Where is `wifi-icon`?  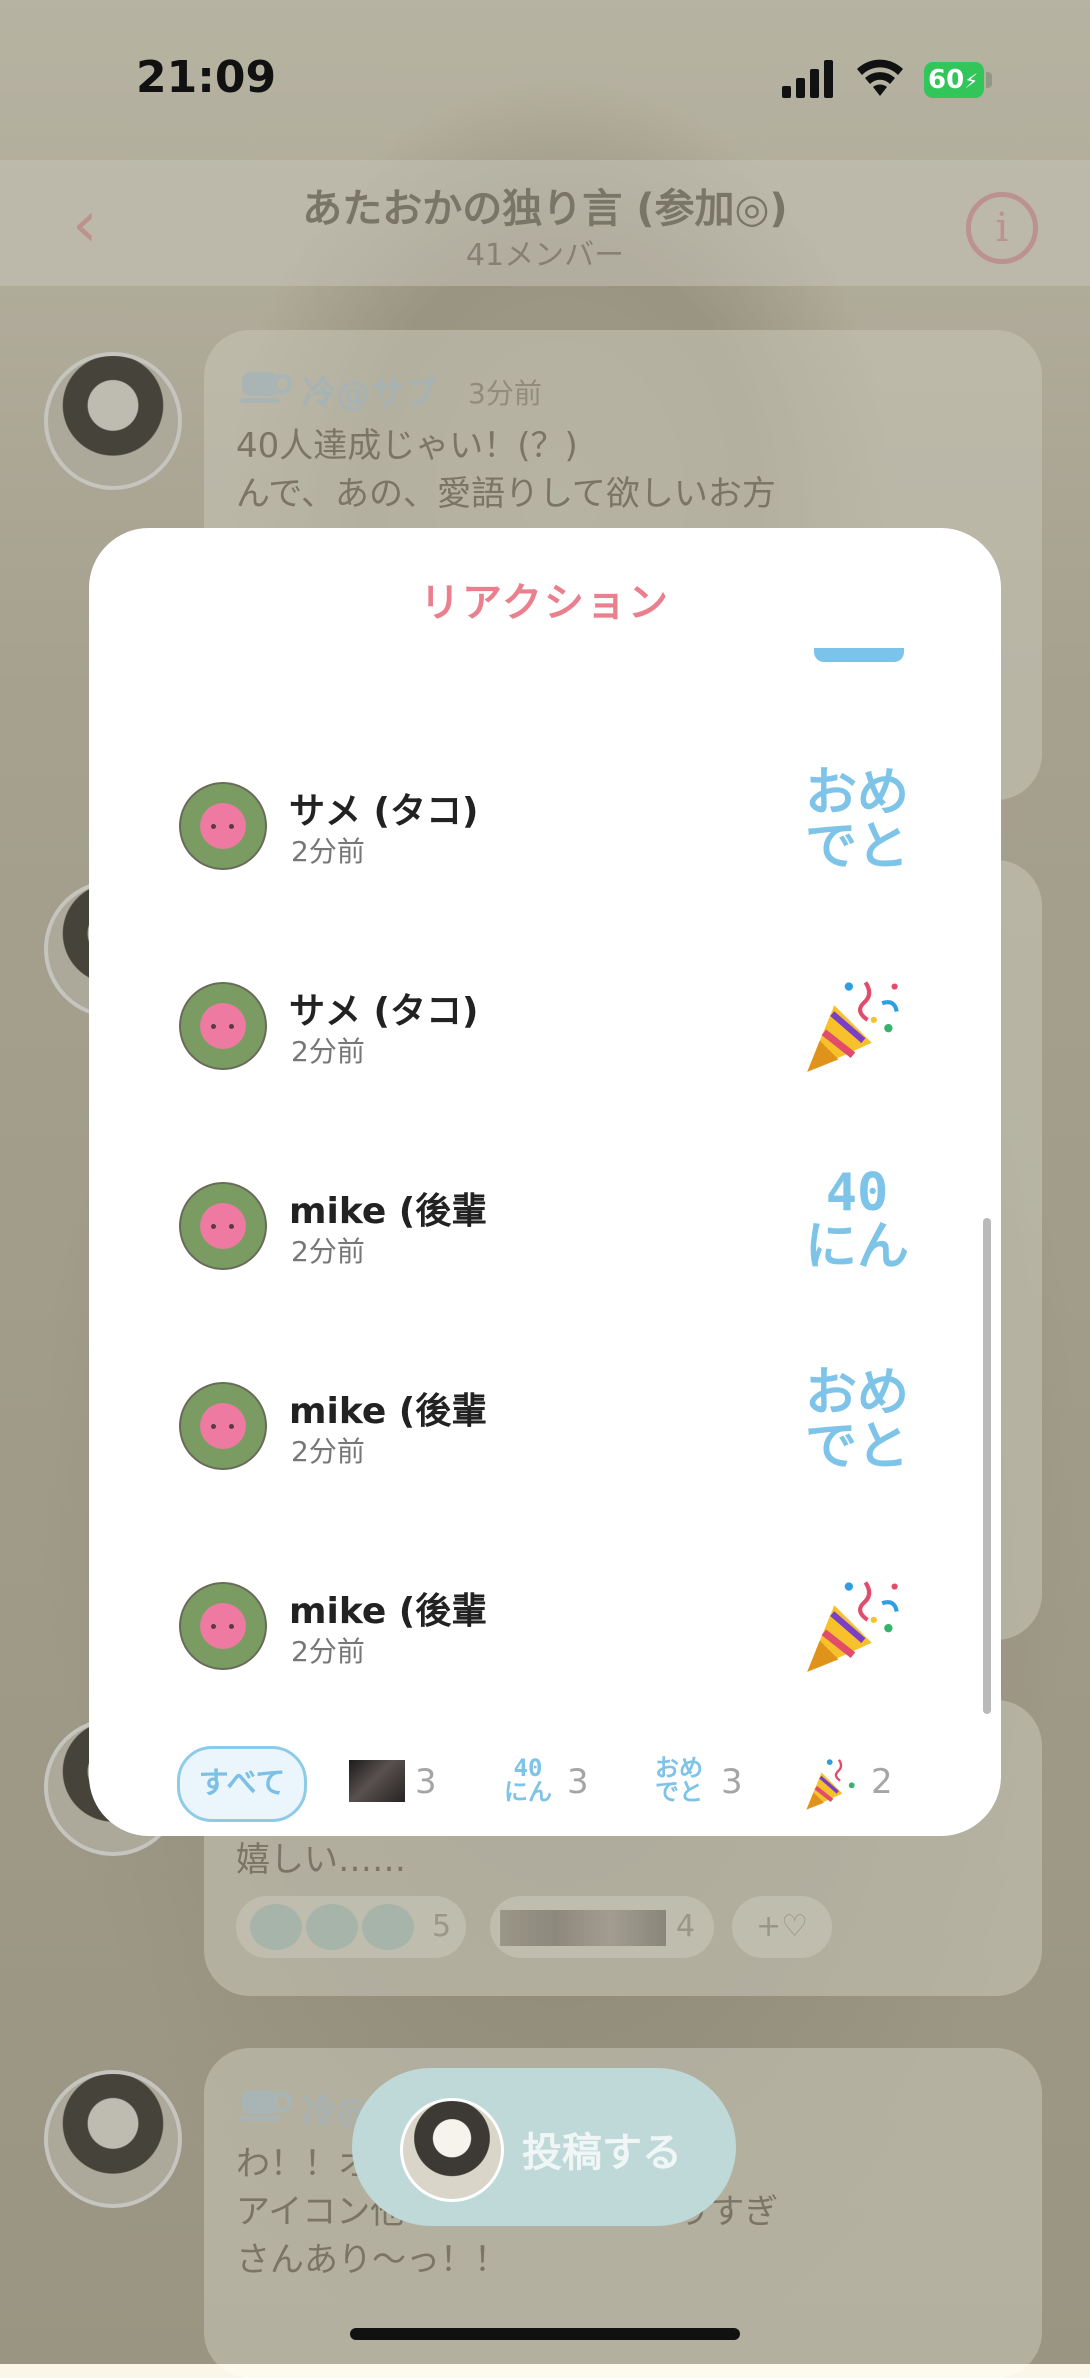 wifi-icon is located at coordinates (880, 77).